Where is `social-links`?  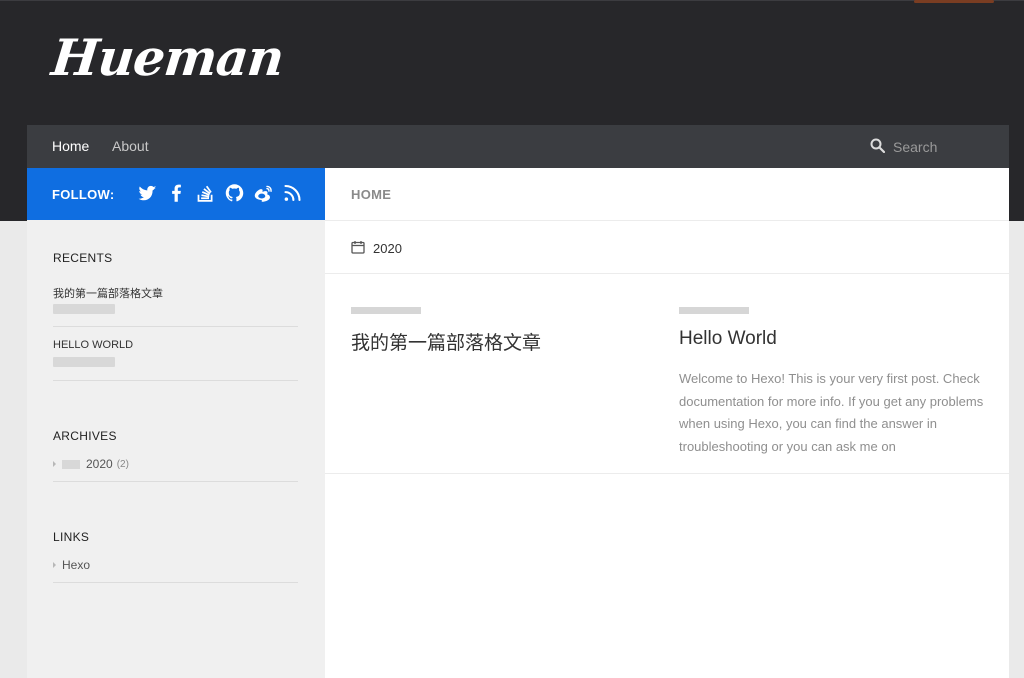 social-links is located at coordinates (220, 193).